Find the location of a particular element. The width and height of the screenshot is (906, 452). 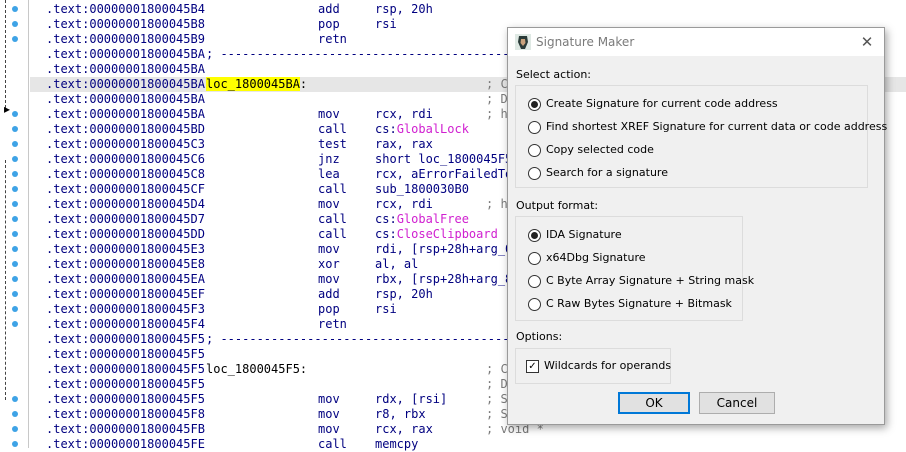

row-operands: cs:CloseClipboard is located at coordinates (436, 234).